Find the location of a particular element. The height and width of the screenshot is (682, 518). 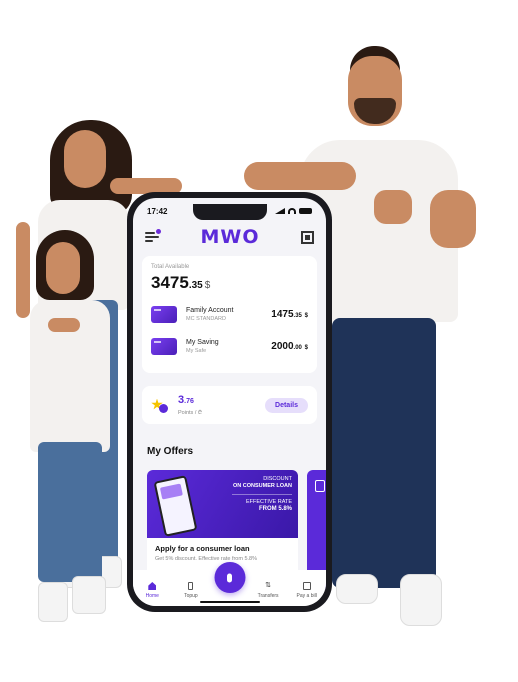

offer-title: Apply for a consumer loan is located at coordinates (202, 548).